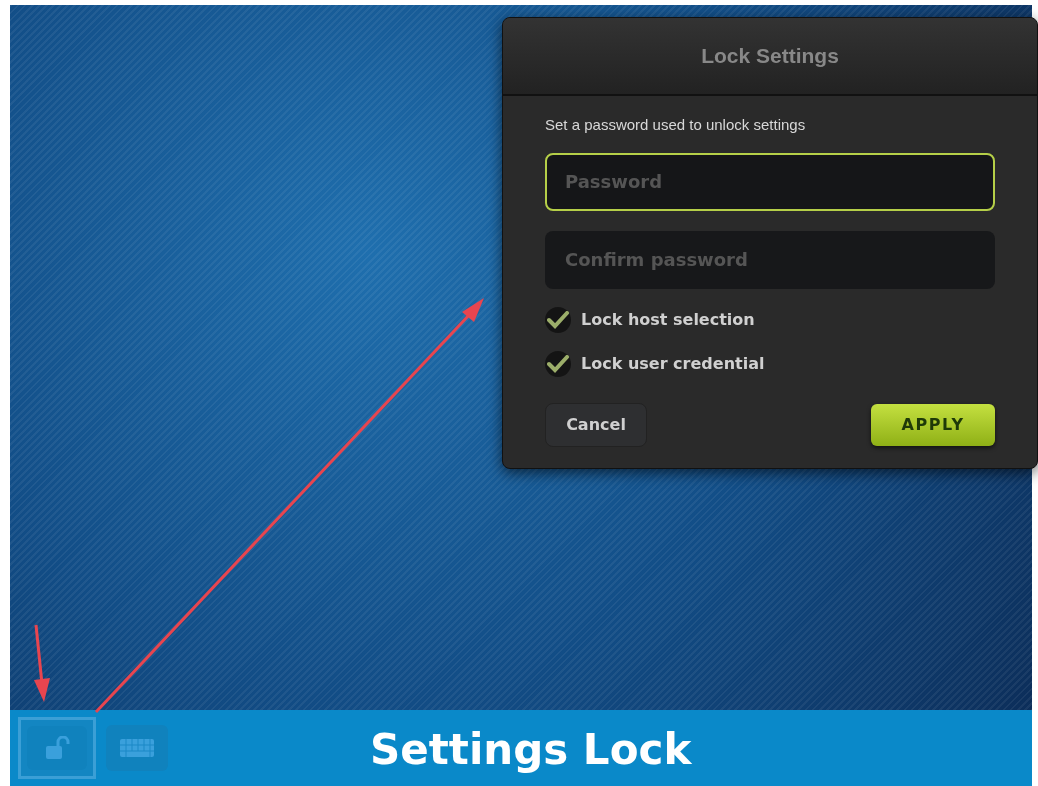 Image resolution: width=1038 pixels, height=786 pixels. What do you see at coordinates (531, 750) in the screenshot?
I see `caption-title: Settings Lock` at bounding box center [531, 750].